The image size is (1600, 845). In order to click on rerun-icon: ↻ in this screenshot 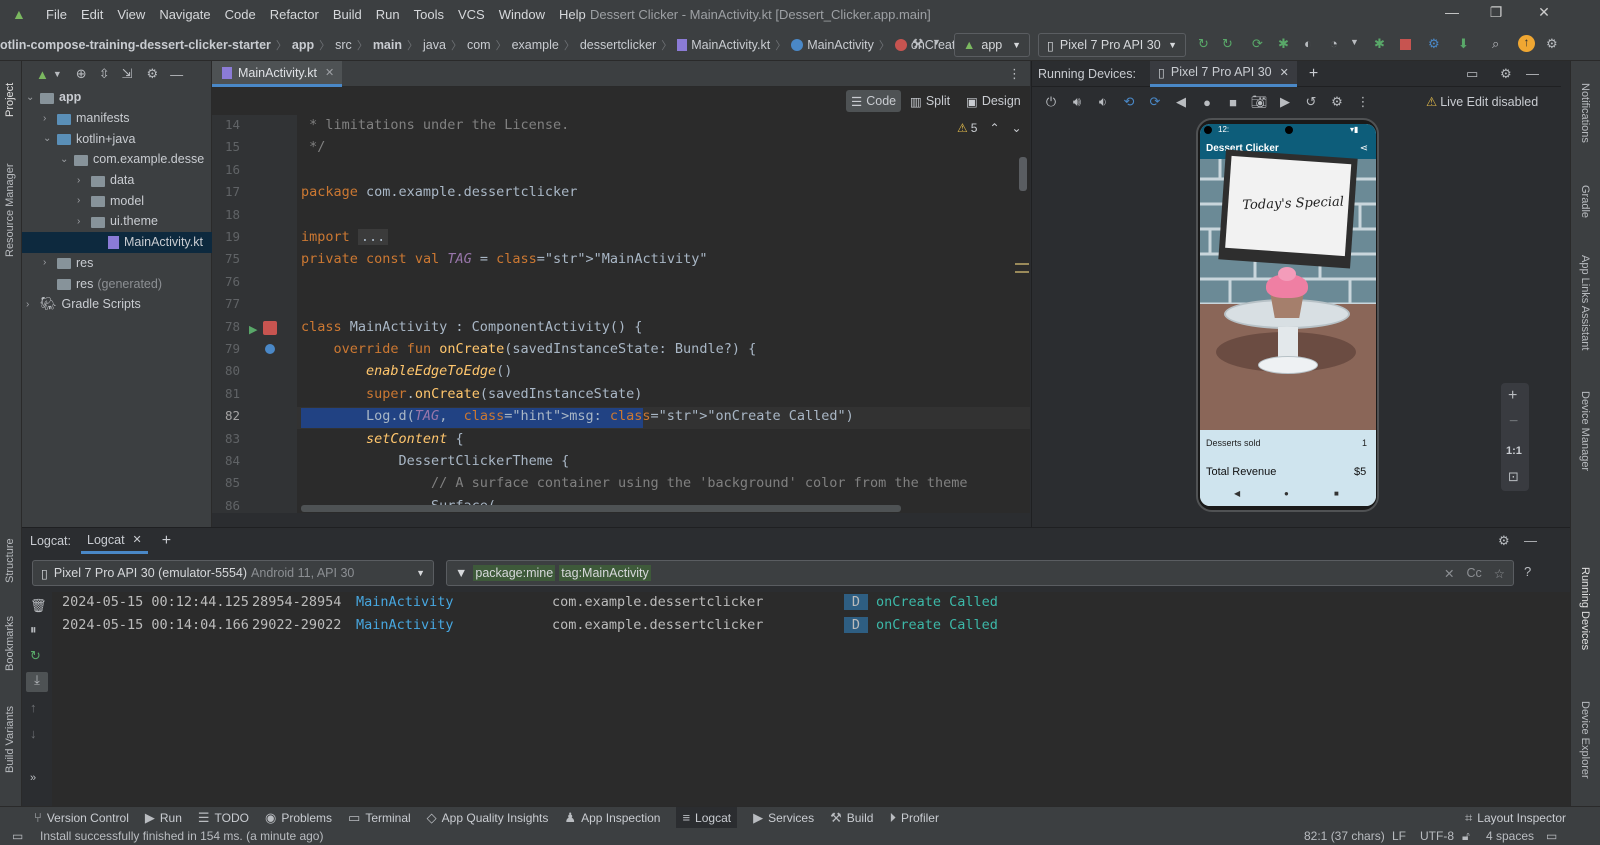, I will do `click(1203, 44)`.